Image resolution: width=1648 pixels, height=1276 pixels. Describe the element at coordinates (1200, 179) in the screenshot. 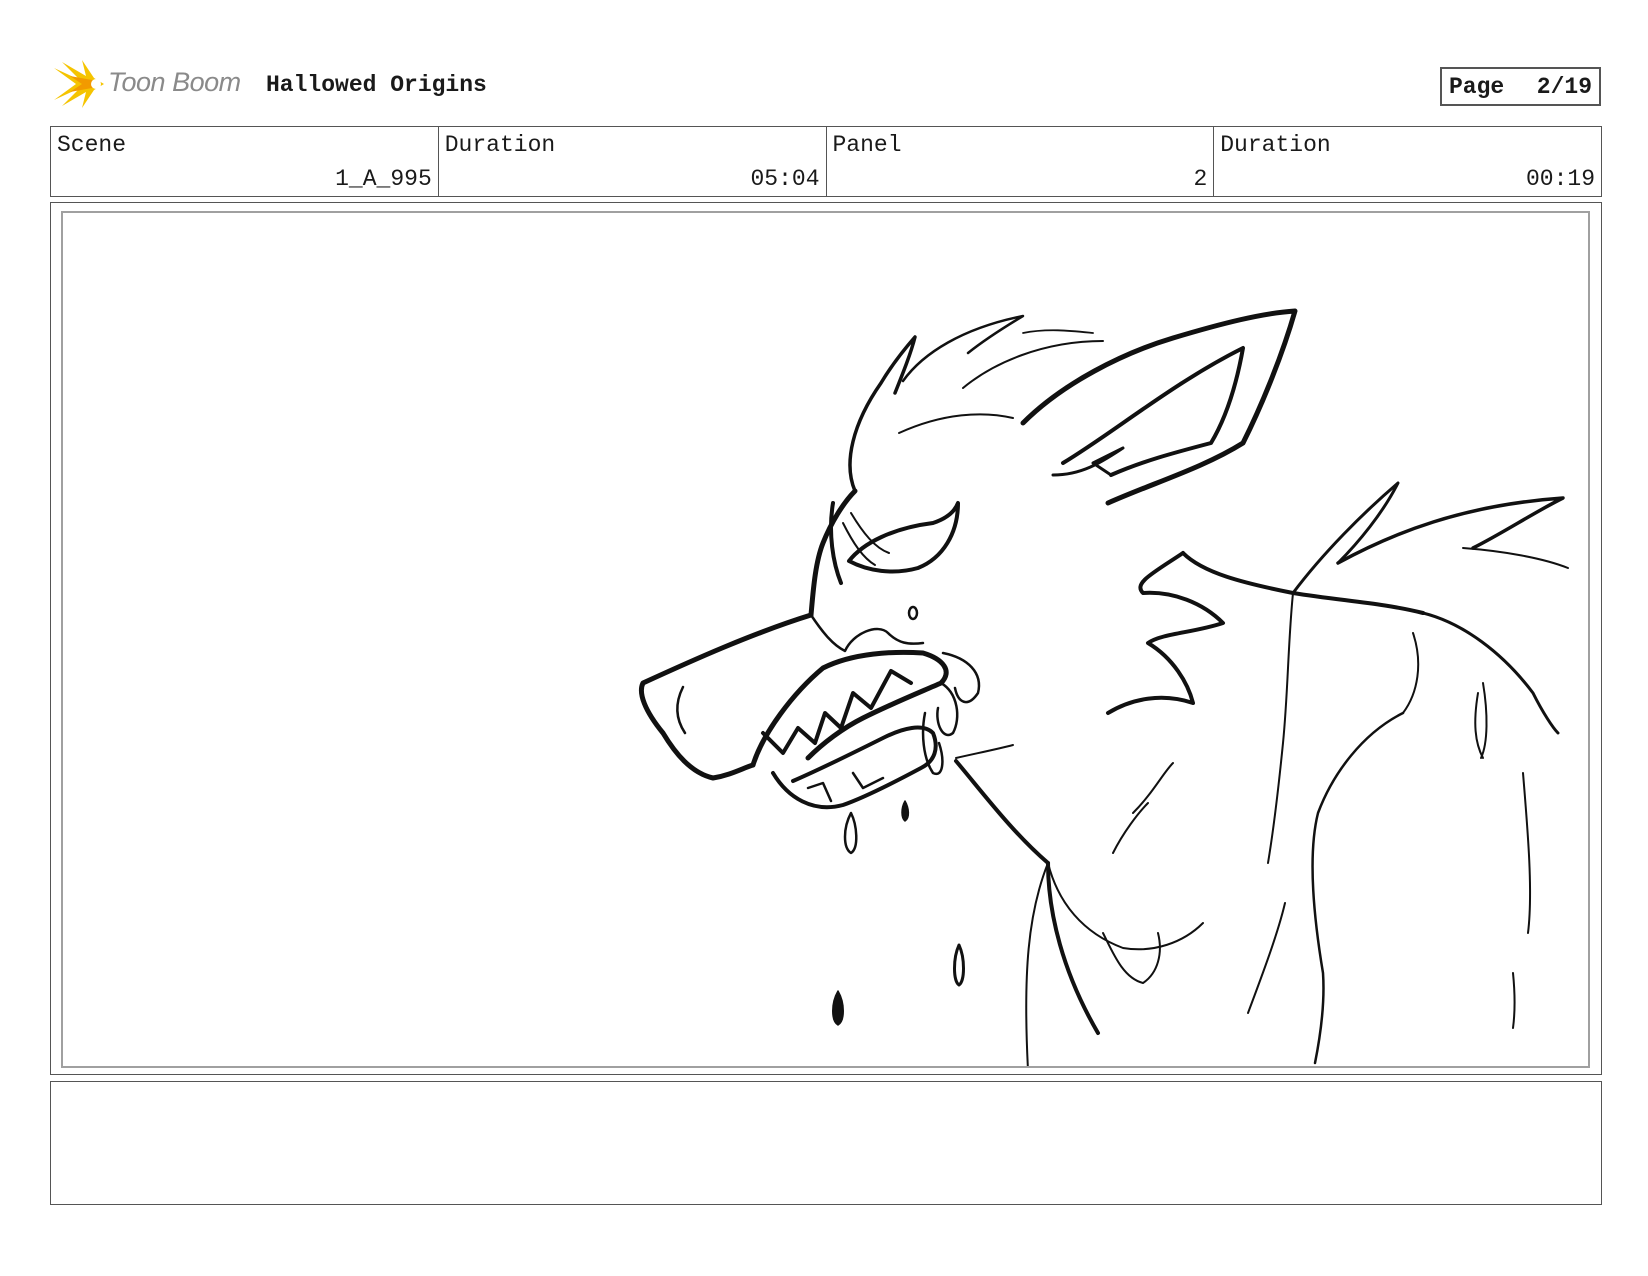

I see `panel-value: 2` at that location.